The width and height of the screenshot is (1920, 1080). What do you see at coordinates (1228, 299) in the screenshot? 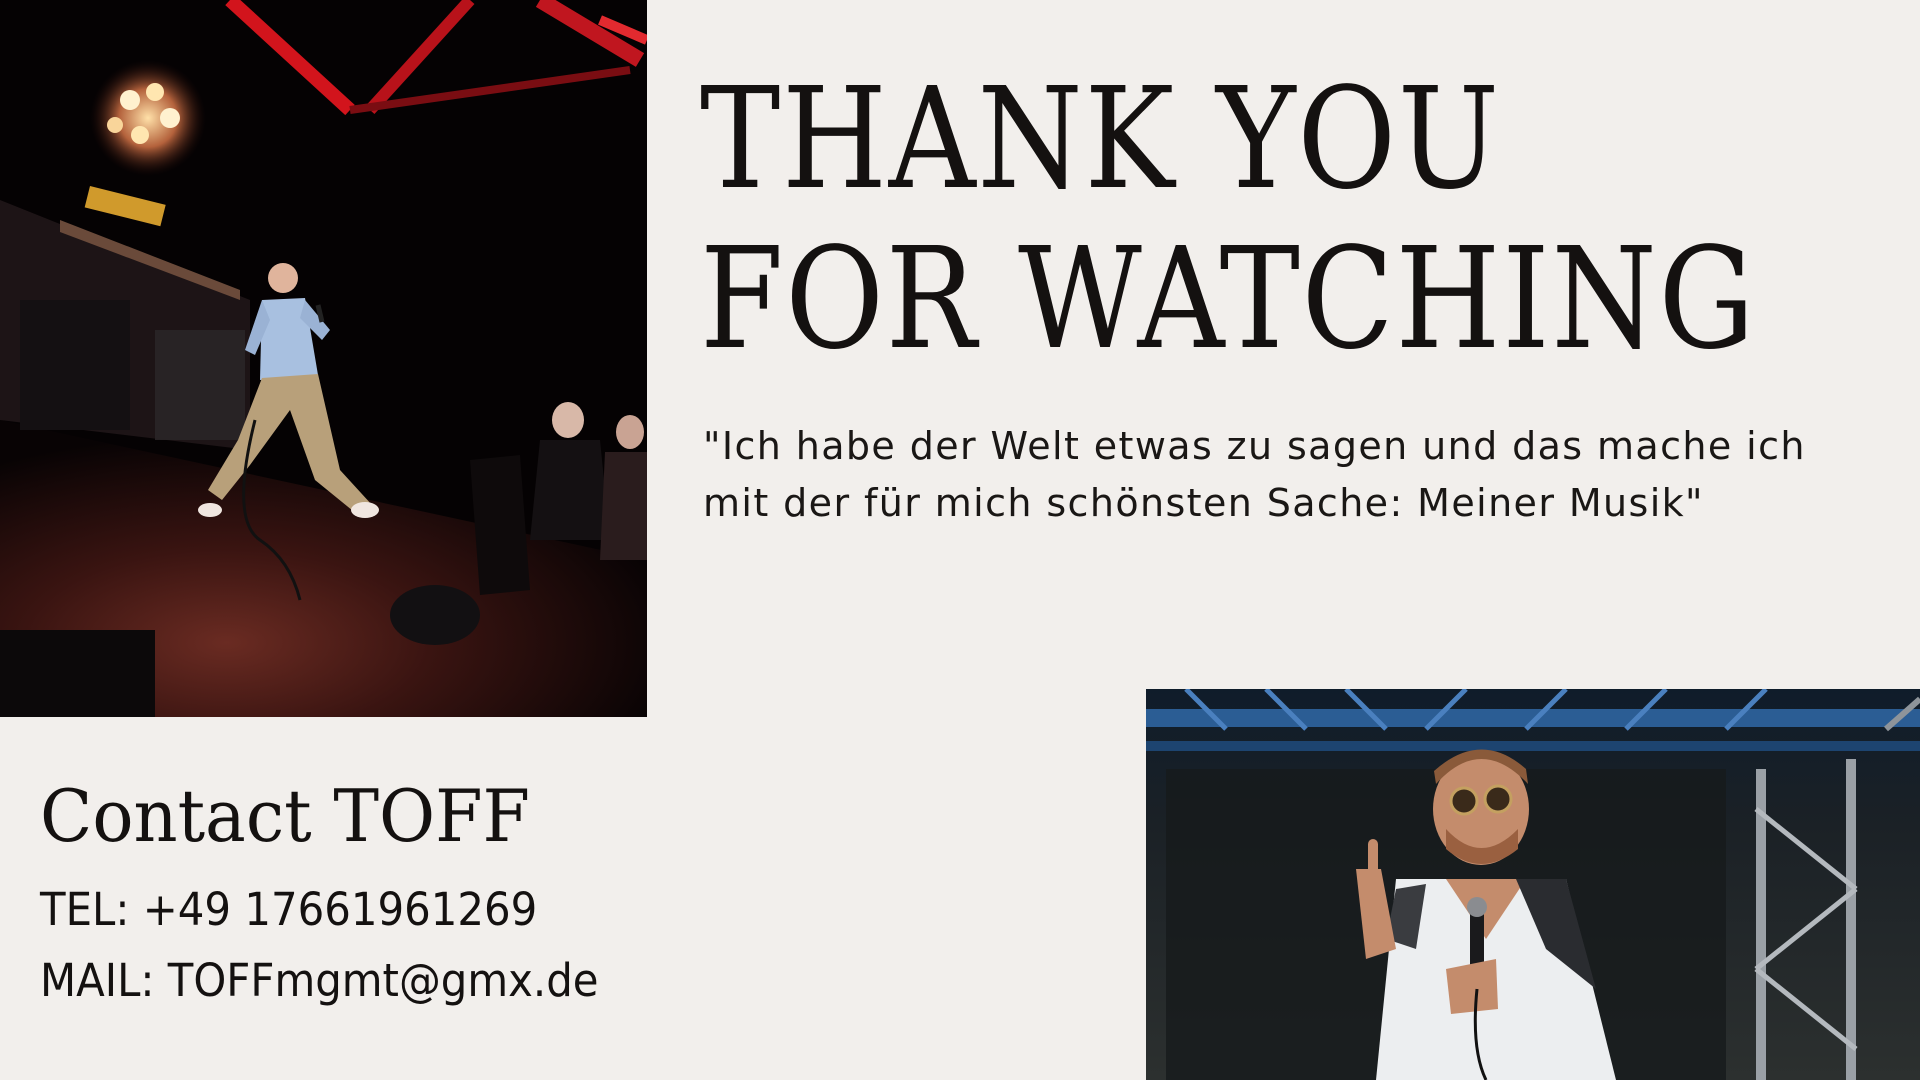
I see `headline-line-2: FOR WATCHING` at bounding box center [1228, 299].